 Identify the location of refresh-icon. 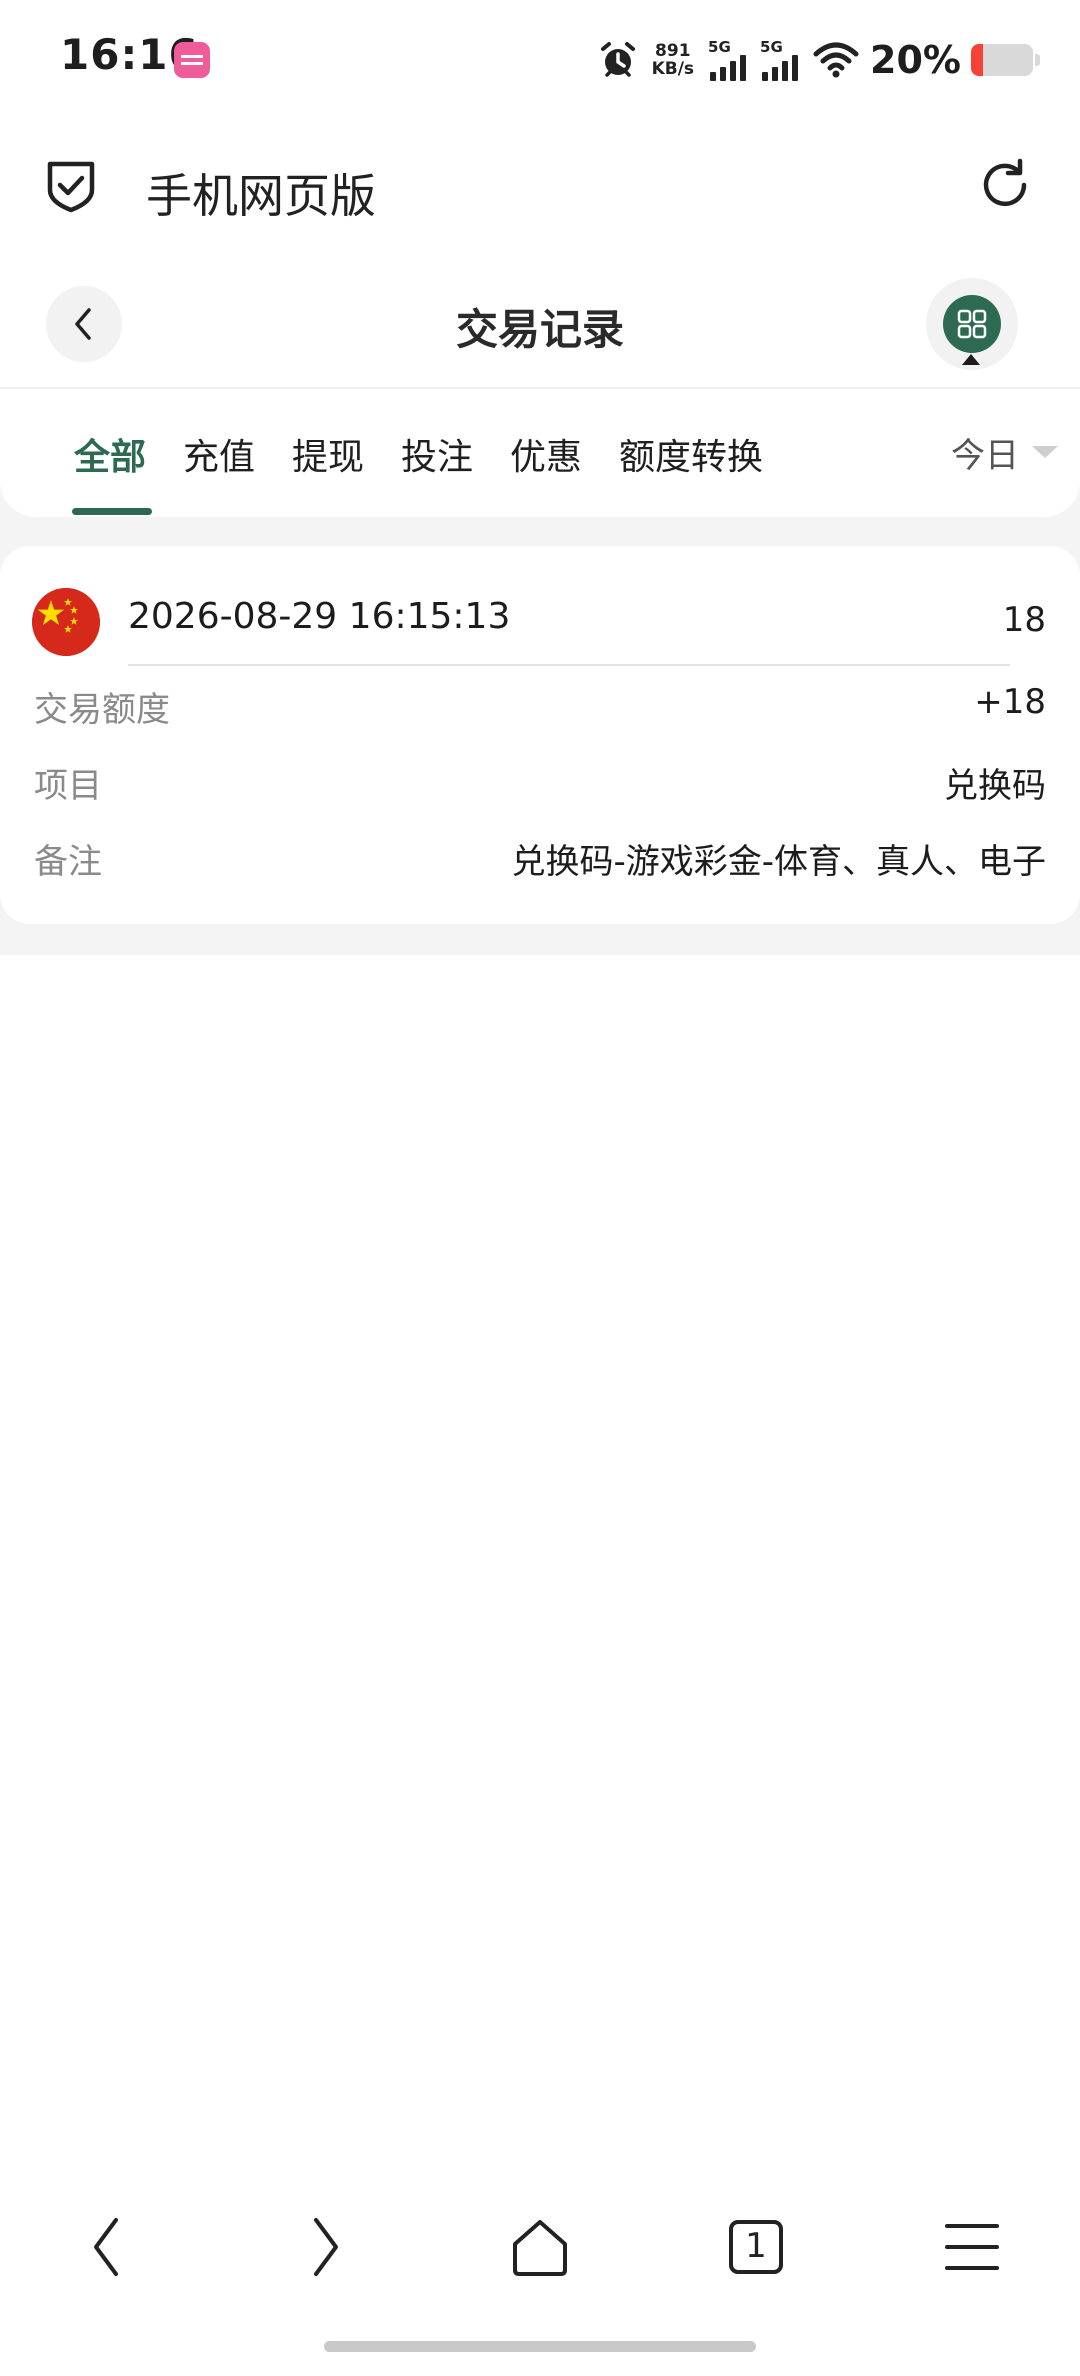
(1005, 185).